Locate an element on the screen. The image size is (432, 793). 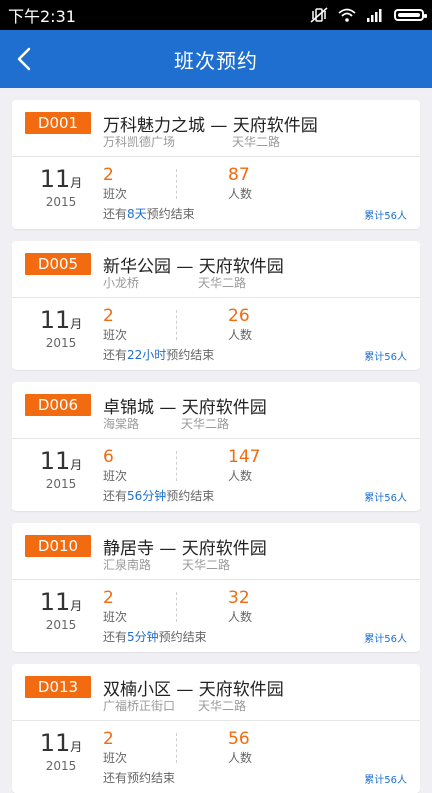
status-bar: 下午2:31 is located at coordinates (216, 15).